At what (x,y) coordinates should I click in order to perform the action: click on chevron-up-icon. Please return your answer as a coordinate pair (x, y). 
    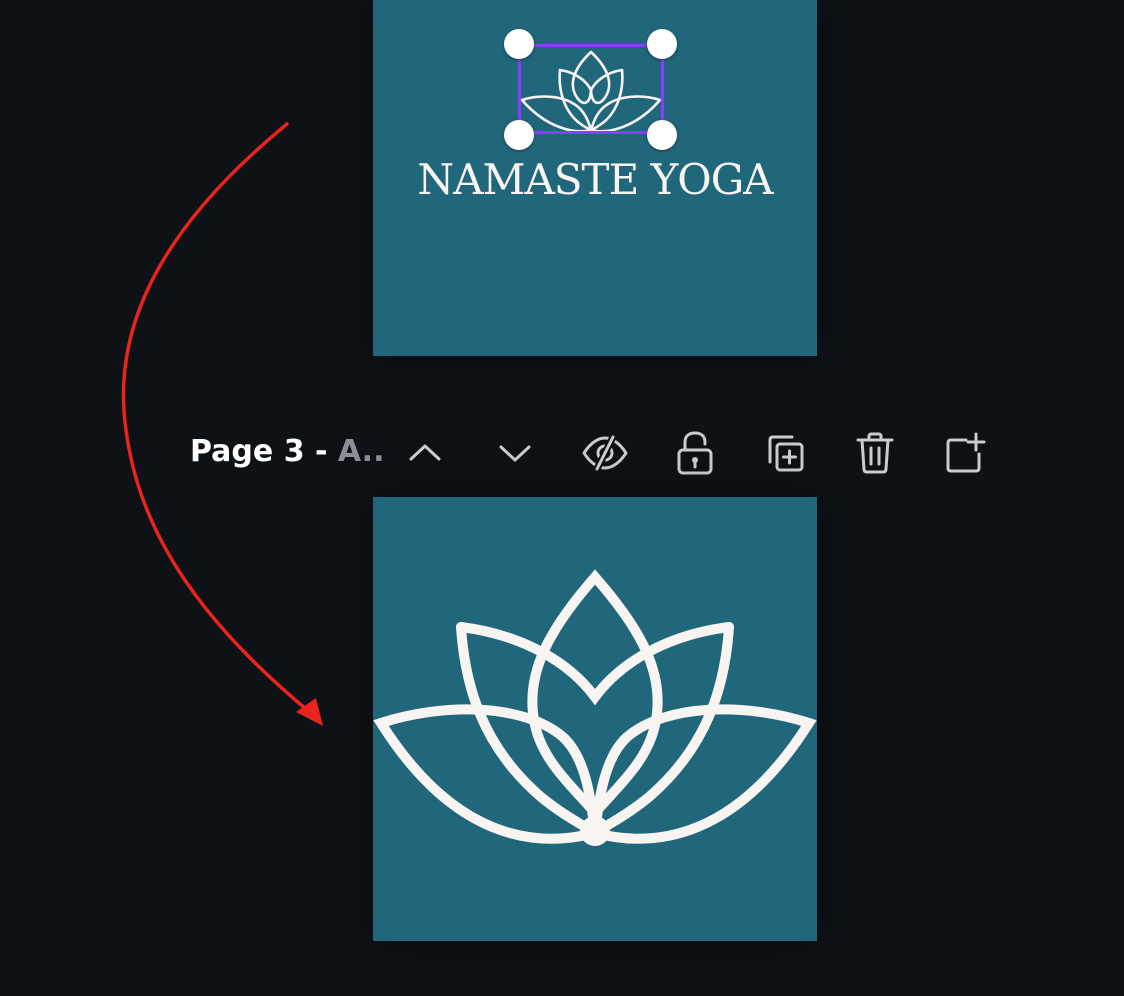
    Looking at the image, I should click on (425, 452).